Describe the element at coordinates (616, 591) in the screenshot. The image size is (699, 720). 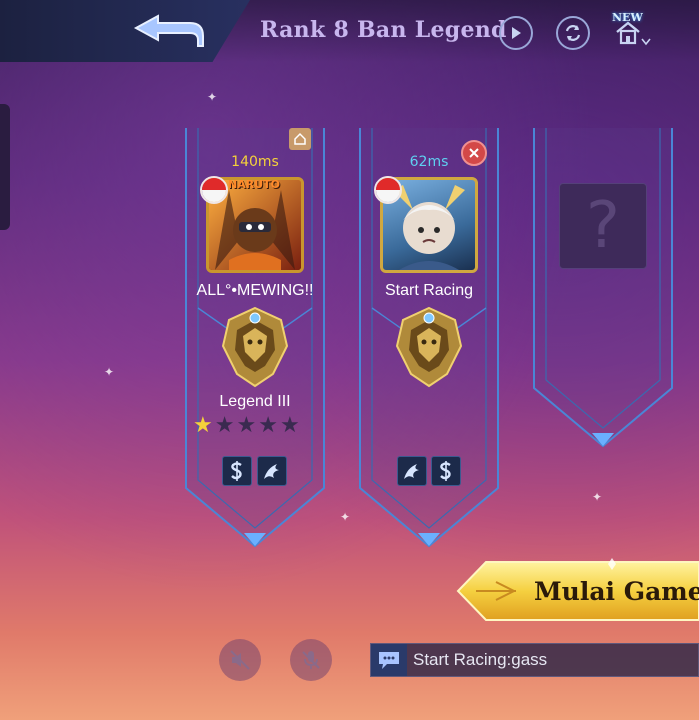
I see `start-game-label: Mulai Game` at that location.